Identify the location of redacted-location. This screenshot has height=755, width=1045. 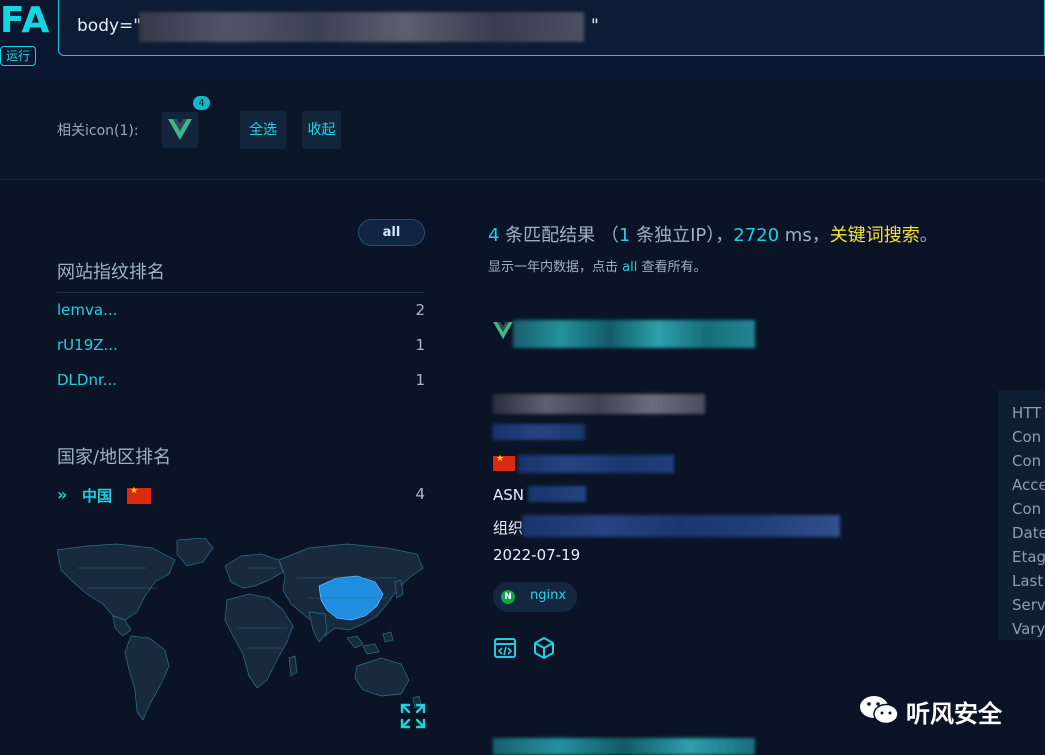
(599, 404).